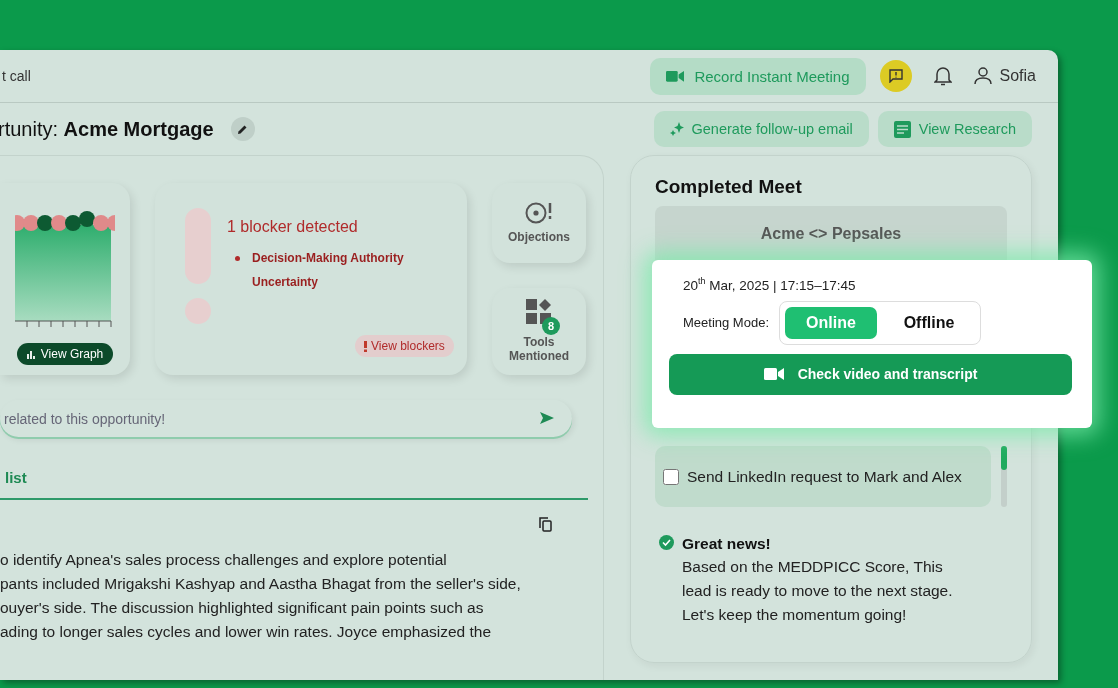  Describe the element at coordinates (982, 76) in the screenshot. I see `user-icon` at that location.